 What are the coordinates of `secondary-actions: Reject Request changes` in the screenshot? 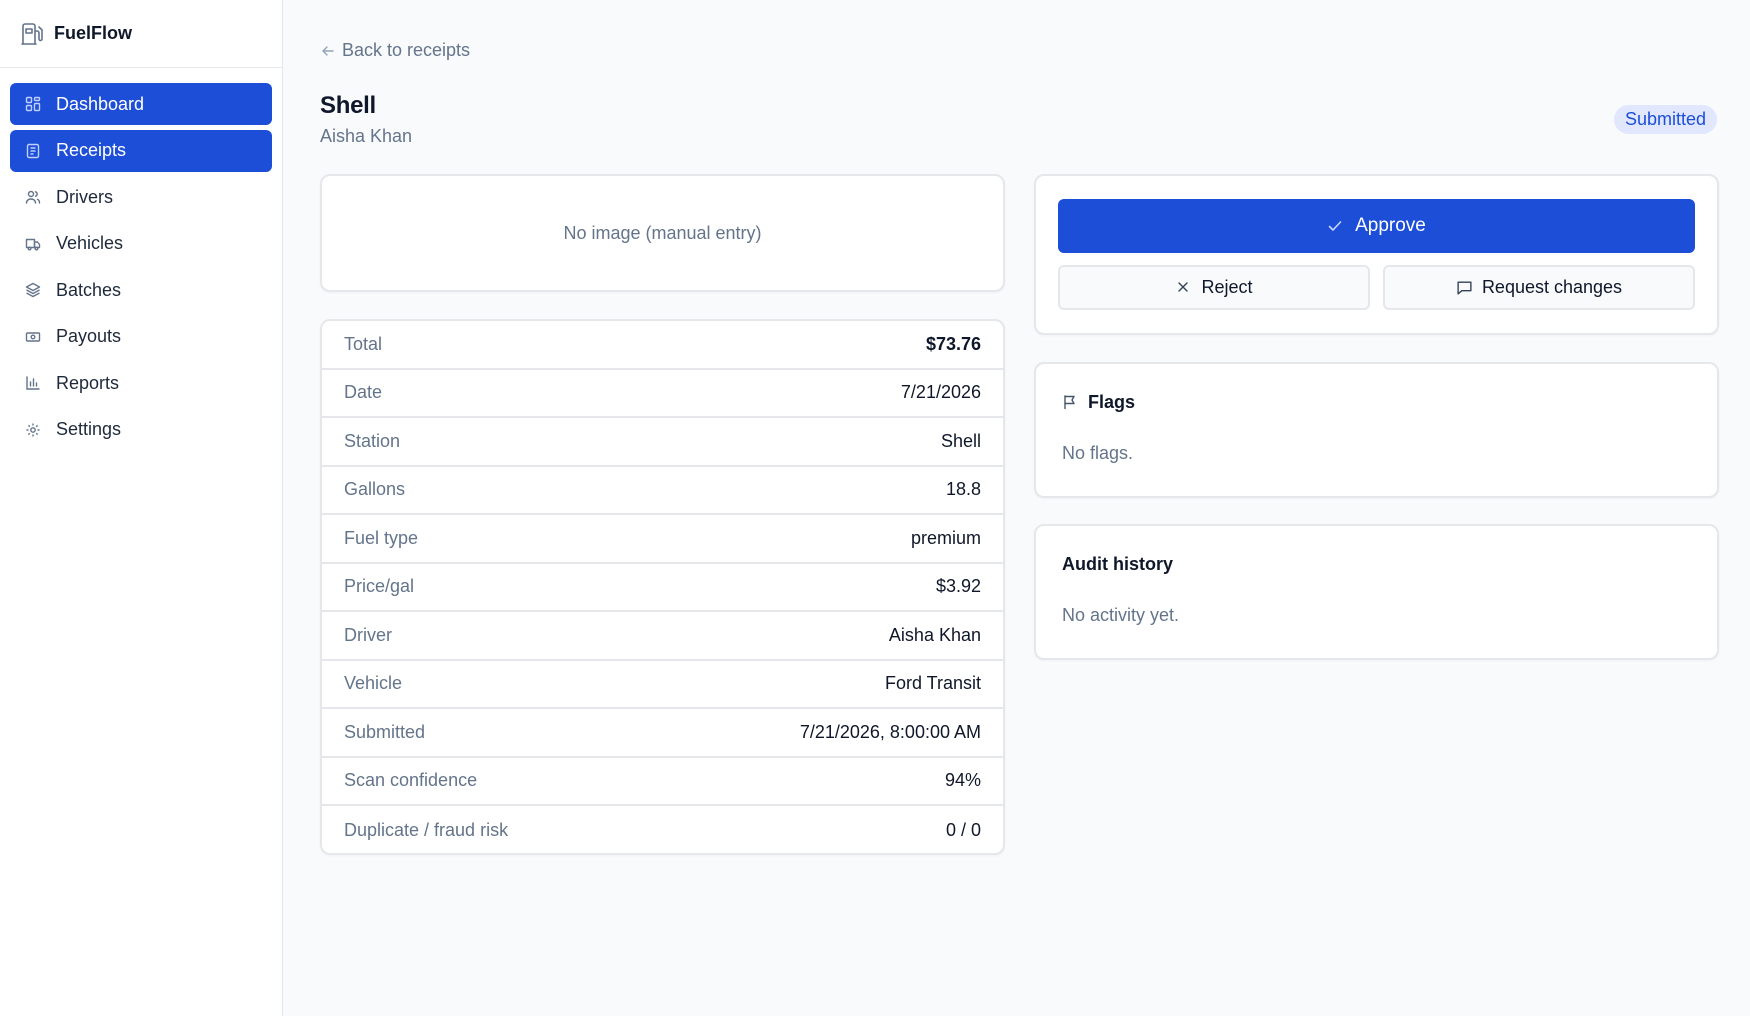 It's located at (1376, 287).